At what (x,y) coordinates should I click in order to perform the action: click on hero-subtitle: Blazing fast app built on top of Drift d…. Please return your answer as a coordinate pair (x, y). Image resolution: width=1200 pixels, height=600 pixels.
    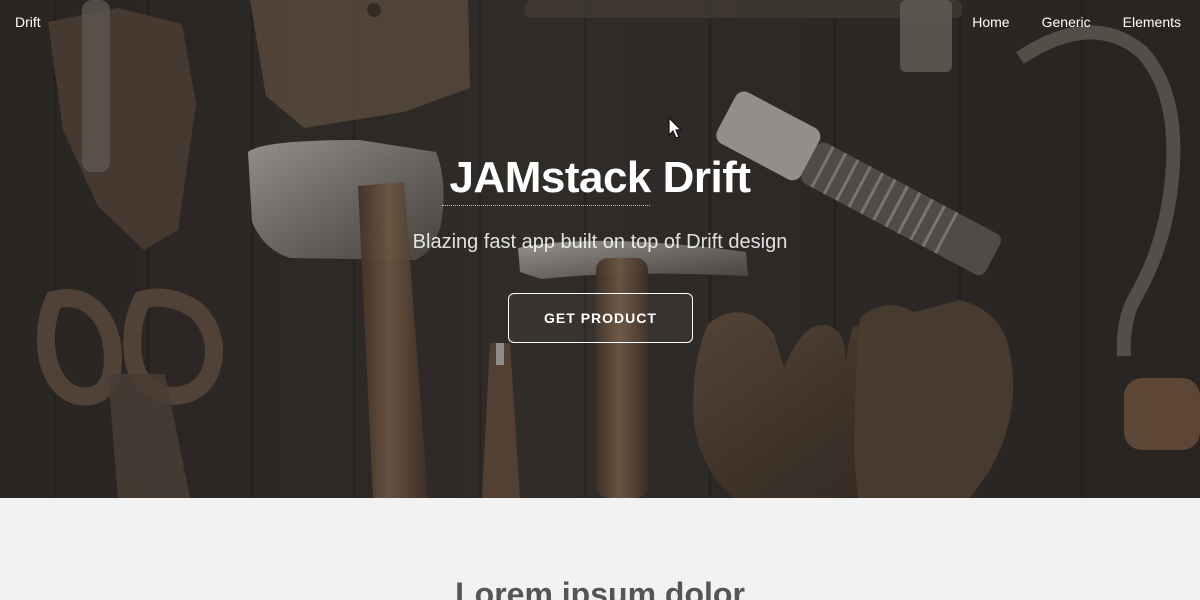
    Looking at the image, I should click on (600, 242).